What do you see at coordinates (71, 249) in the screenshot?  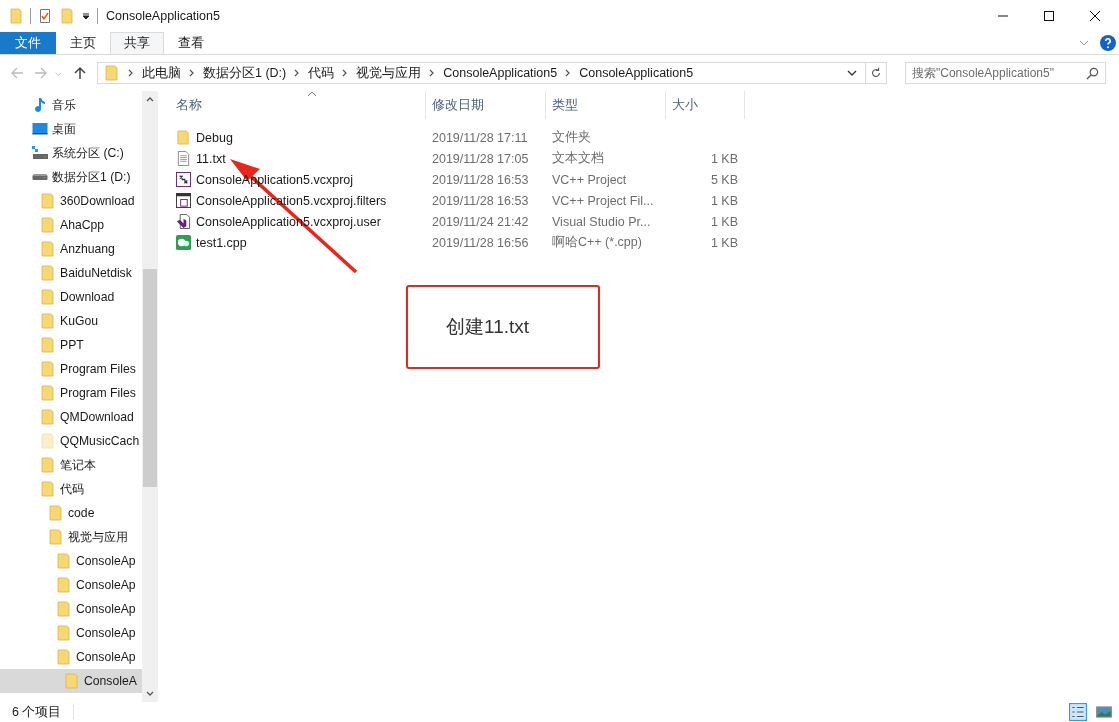 I see `tree-item: Anzhuang` at bounding box center [71, 249].